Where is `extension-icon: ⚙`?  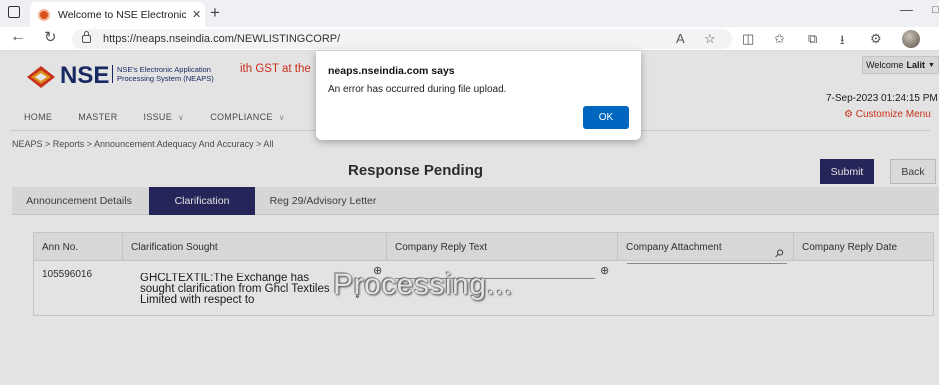 extension-icon: ⚙ is located at coordinates (876, 39).